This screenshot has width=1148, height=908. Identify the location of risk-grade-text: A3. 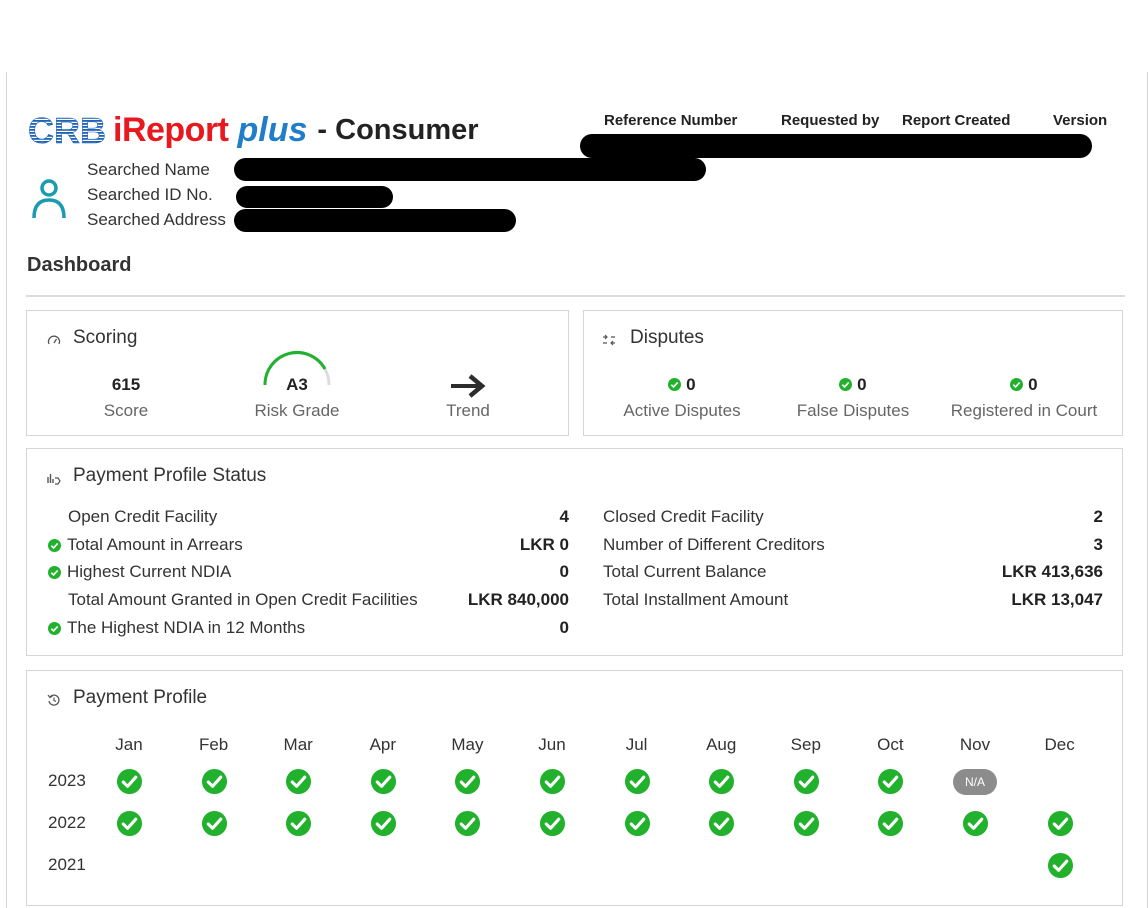
(297, 384).